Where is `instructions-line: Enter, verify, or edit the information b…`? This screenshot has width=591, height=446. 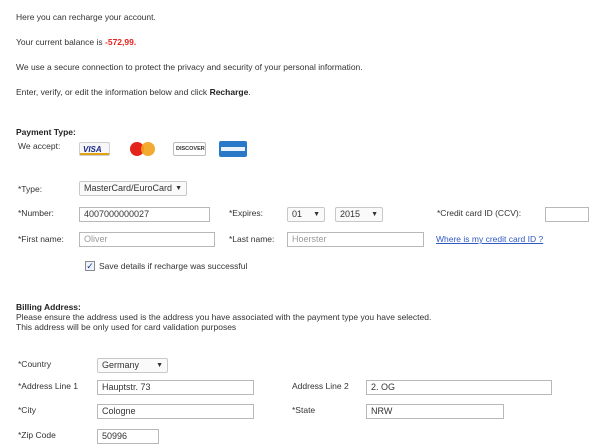 instructions-line: Enter, verify, or edit the information b… is located at coordinates (133, 92).